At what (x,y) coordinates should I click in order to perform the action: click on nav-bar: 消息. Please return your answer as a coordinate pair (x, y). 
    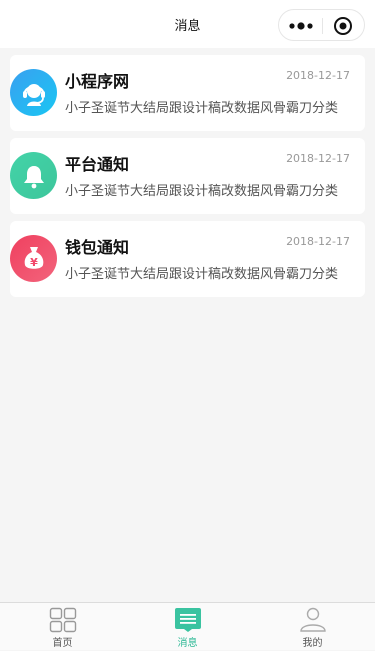
    Looking at the image, I should click on (187, 24).